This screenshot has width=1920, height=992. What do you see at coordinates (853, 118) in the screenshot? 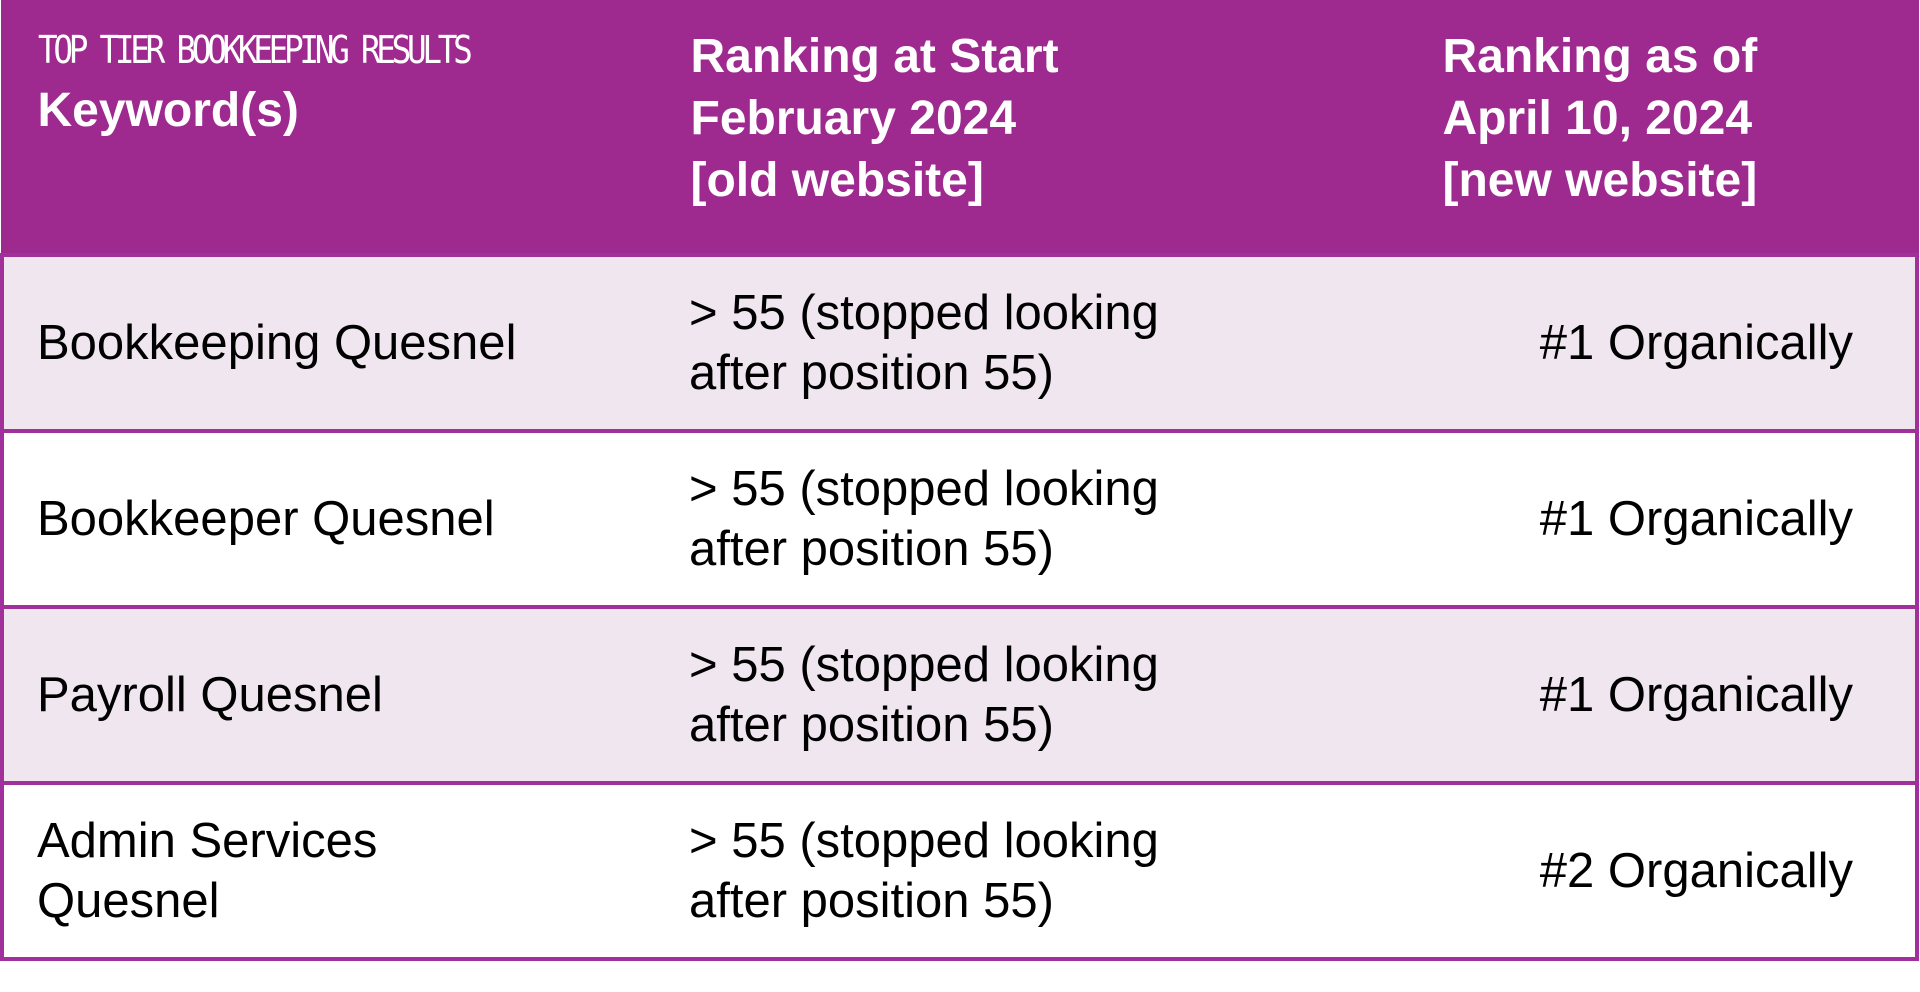
I see `header-line: February 2024` at bounding box center [853, 118].